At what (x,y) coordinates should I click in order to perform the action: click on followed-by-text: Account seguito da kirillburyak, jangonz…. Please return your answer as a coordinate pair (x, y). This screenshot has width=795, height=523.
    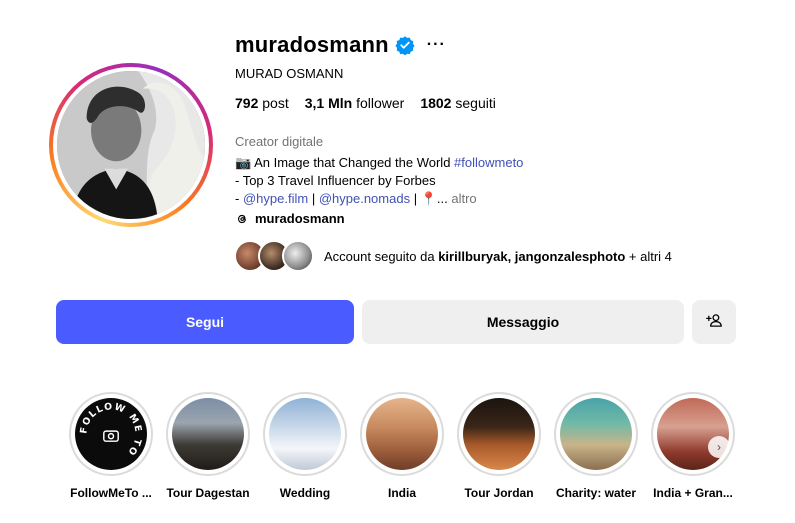
    Looking at the image, I should click on (498, 256).